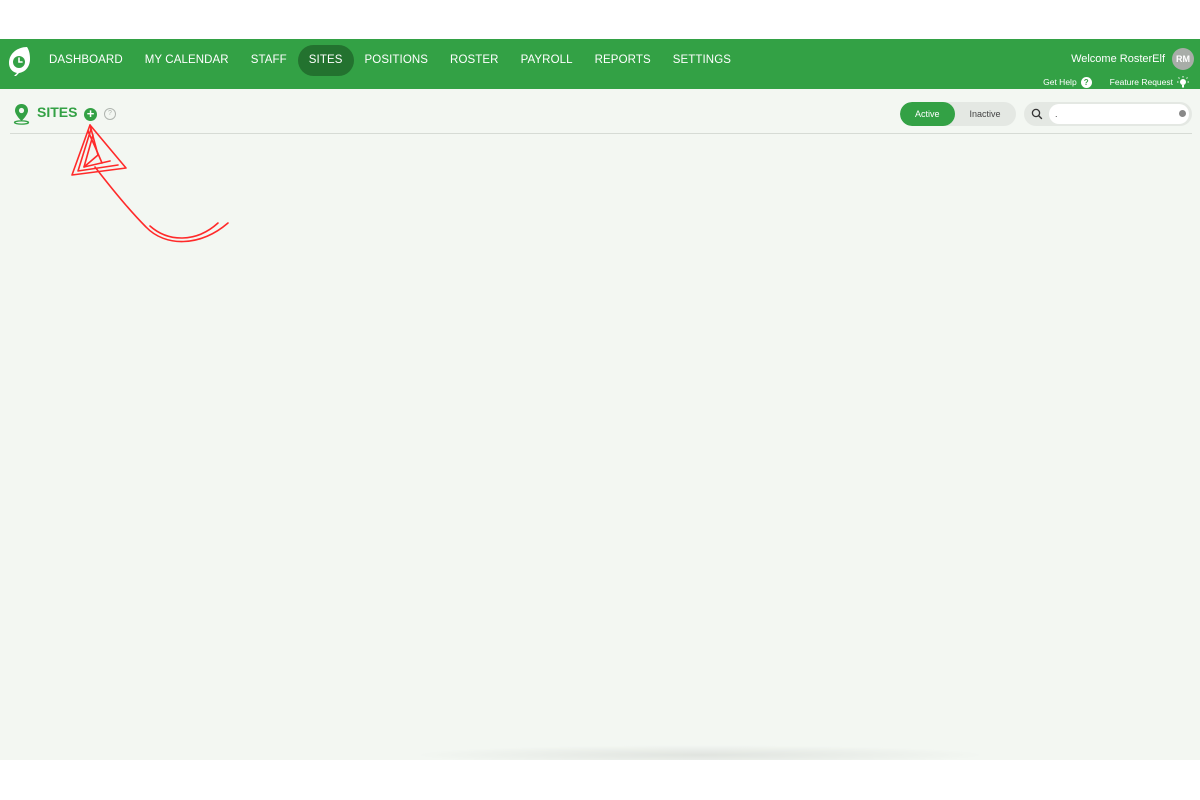 This screenshot has width=1200, height=800. Describe the element at coordinates (623, 60) in the screenshot. I see `nav-item-reports: REPORTS` at that location.